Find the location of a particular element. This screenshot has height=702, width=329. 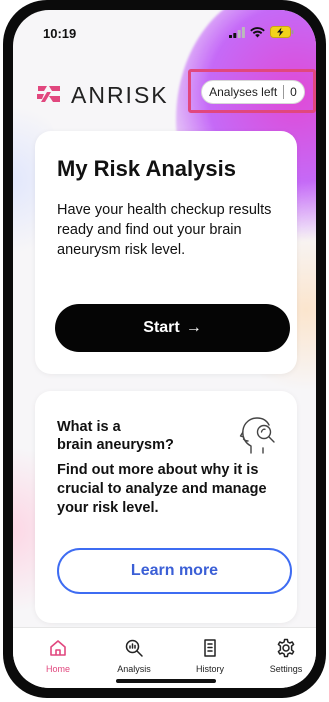

analysis-icon is located at coordinates (134, 649).